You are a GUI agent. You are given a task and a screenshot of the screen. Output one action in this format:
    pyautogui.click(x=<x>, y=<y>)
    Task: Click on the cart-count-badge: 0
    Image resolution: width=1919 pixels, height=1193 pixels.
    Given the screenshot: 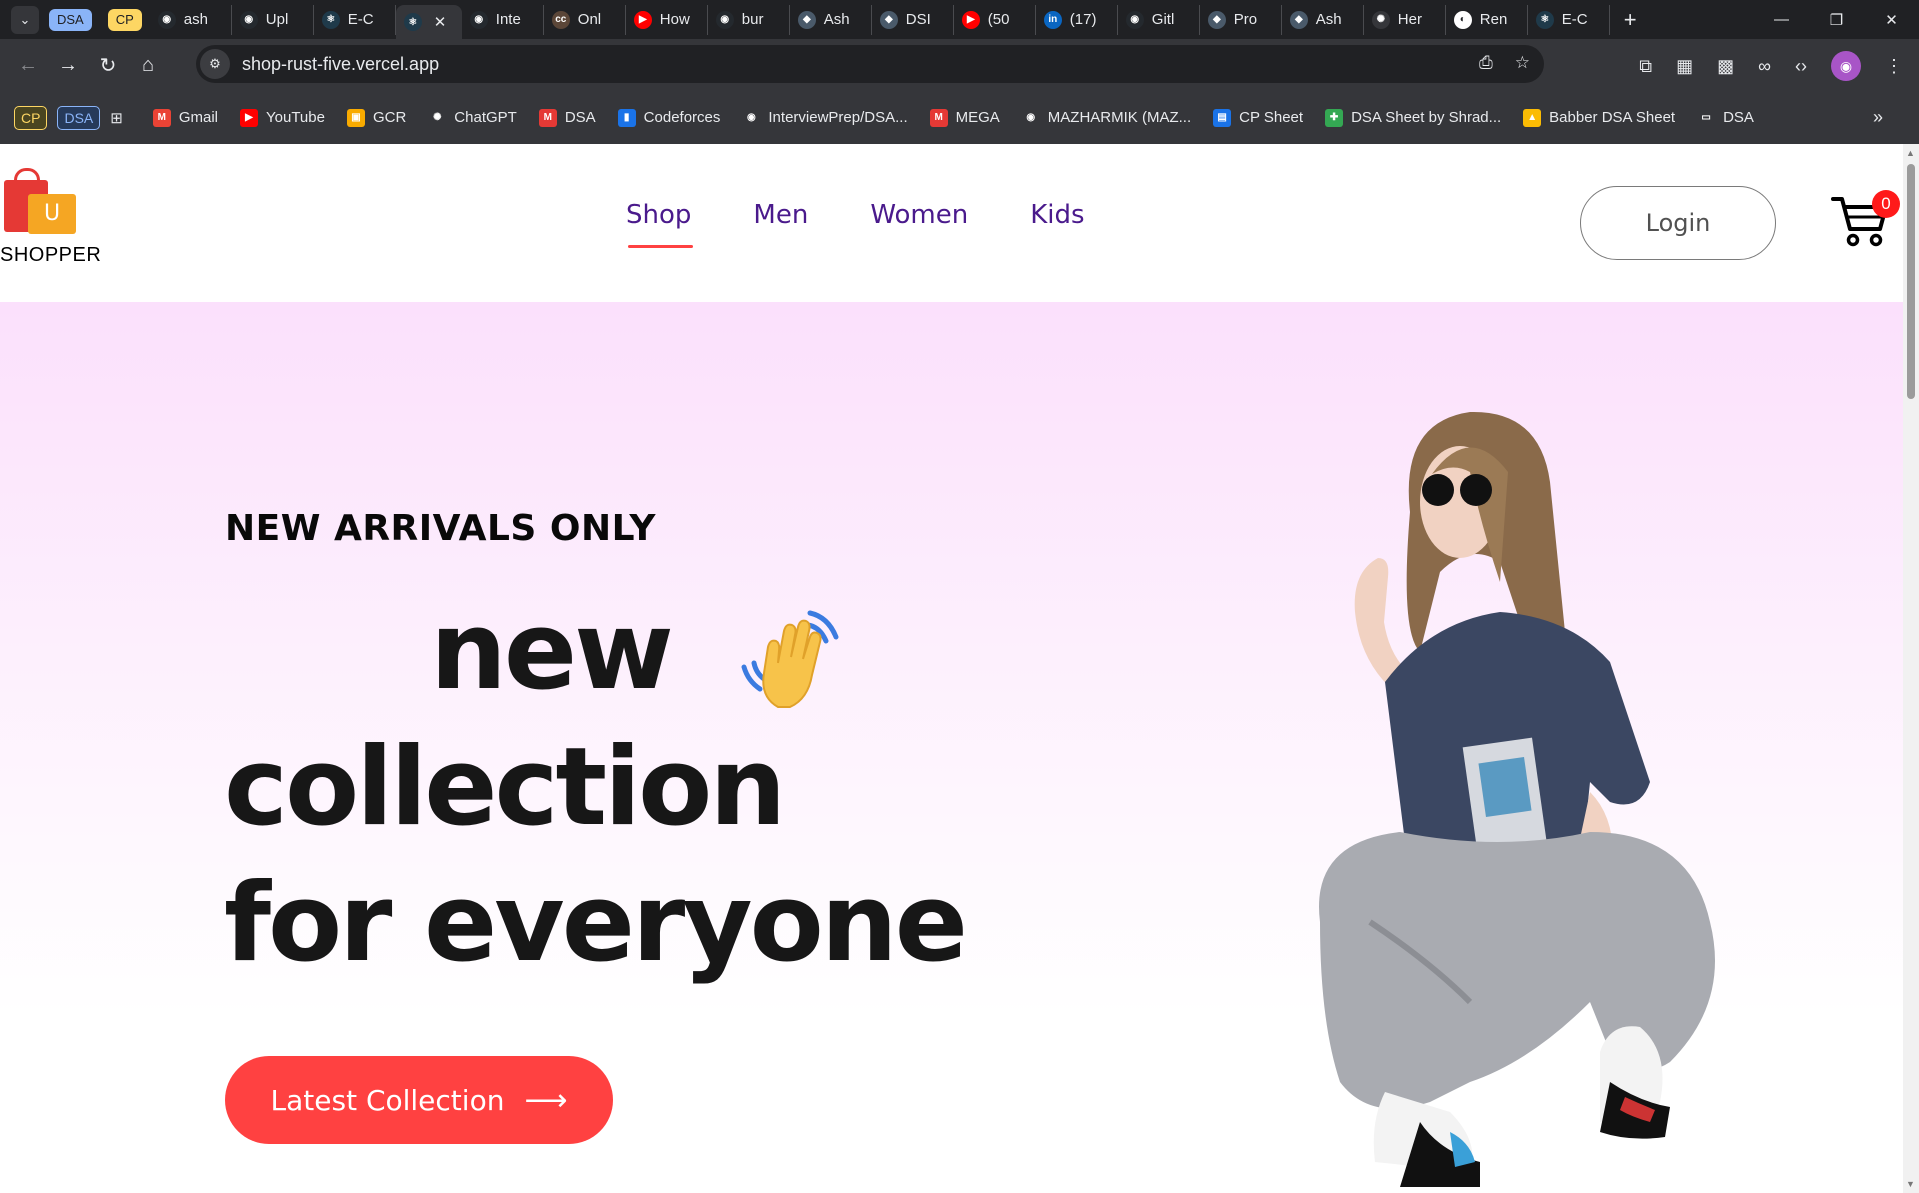 What is the action you would take?
    pyautogui.click(x=1886, y=204)
    